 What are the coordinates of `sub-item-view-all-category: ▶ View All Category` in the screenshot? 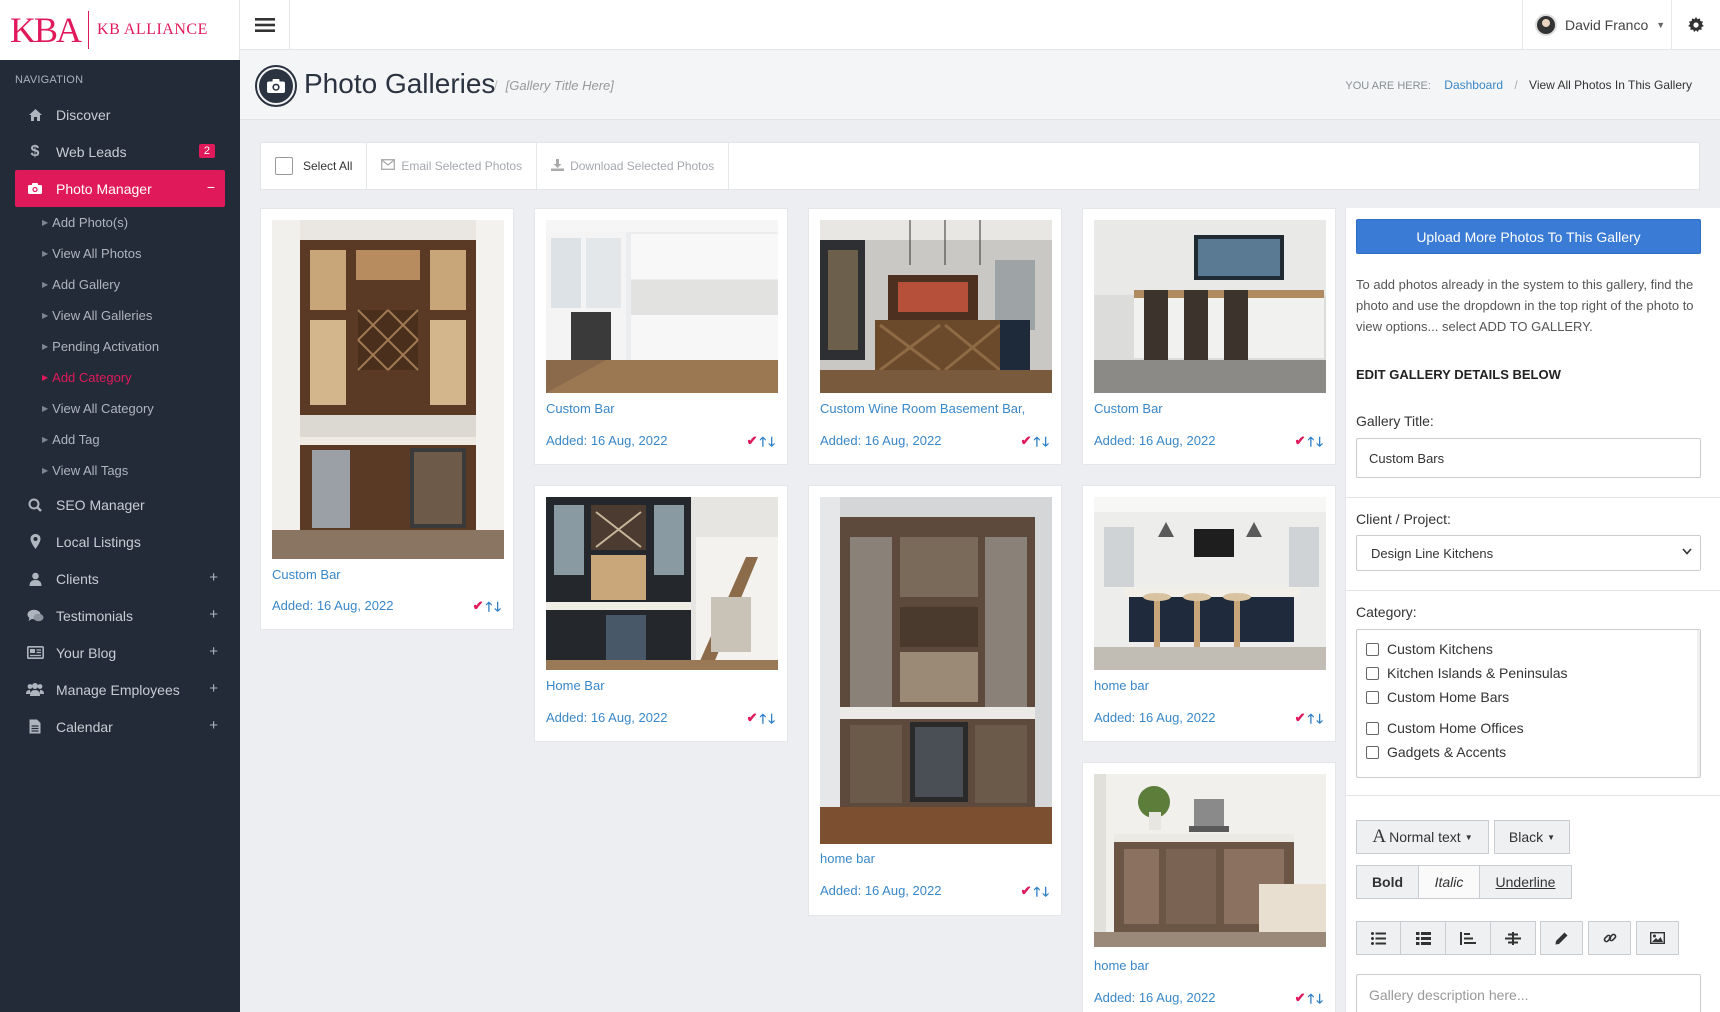 It's located at (120, 408).